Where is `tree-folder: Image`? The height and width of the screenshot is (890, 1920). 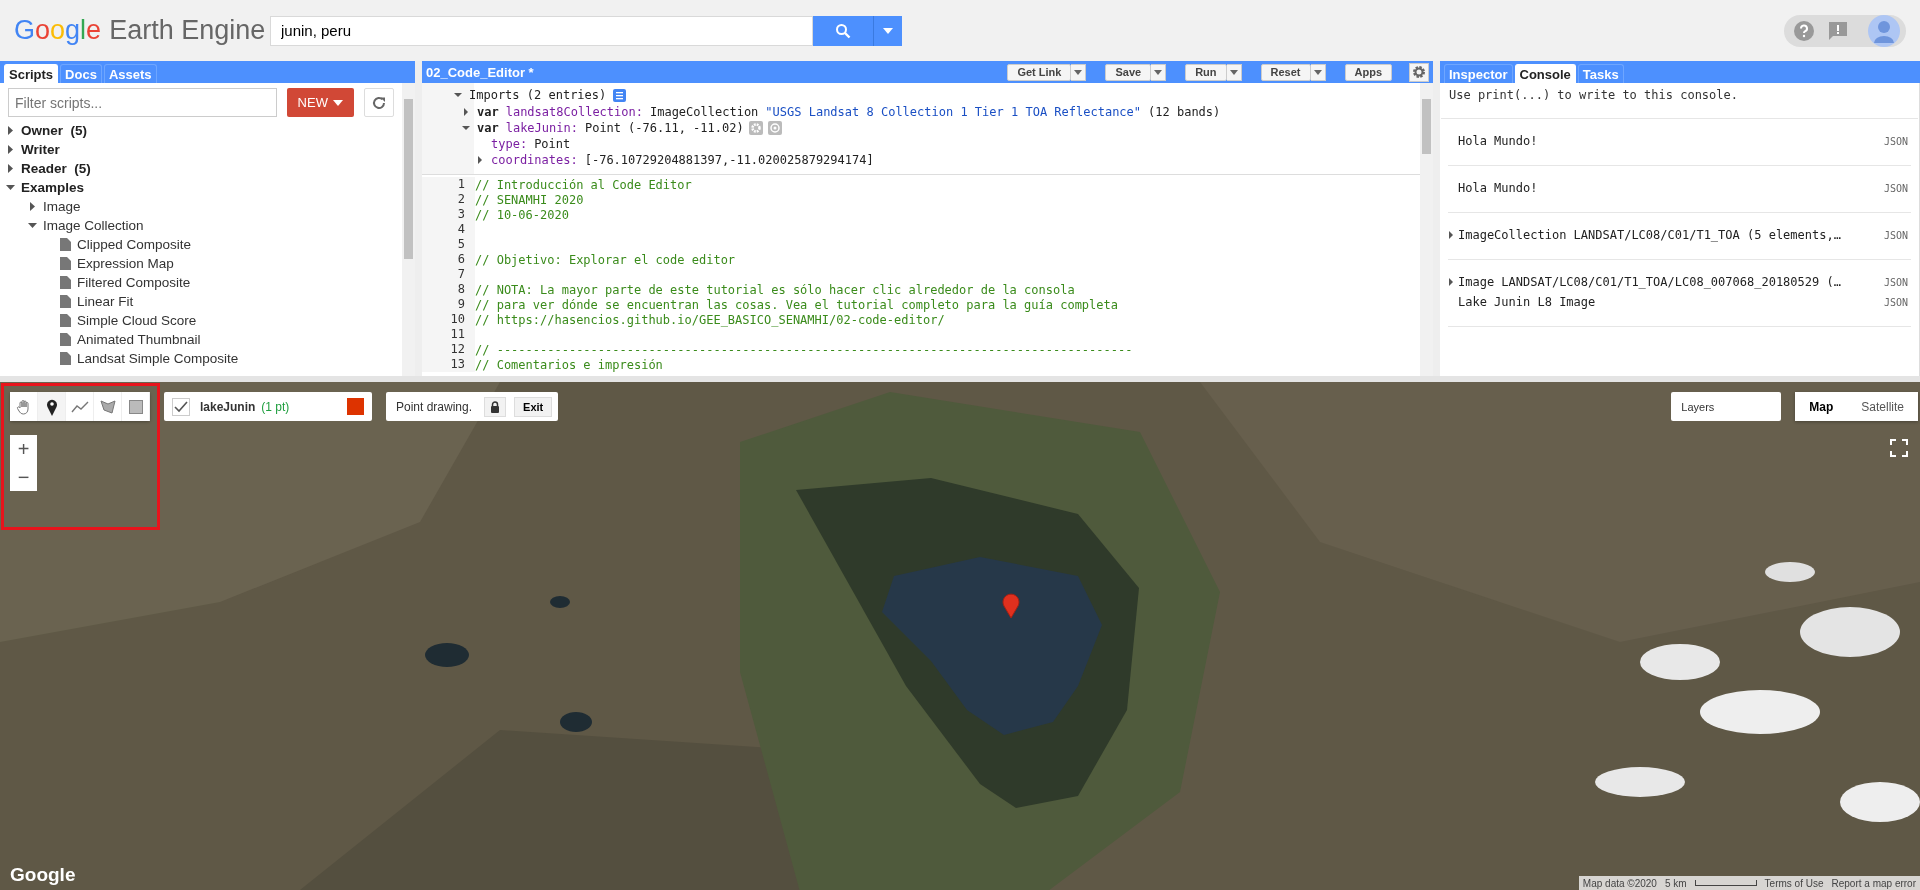
tree-folder: Image is located at coordinates (62, 206).